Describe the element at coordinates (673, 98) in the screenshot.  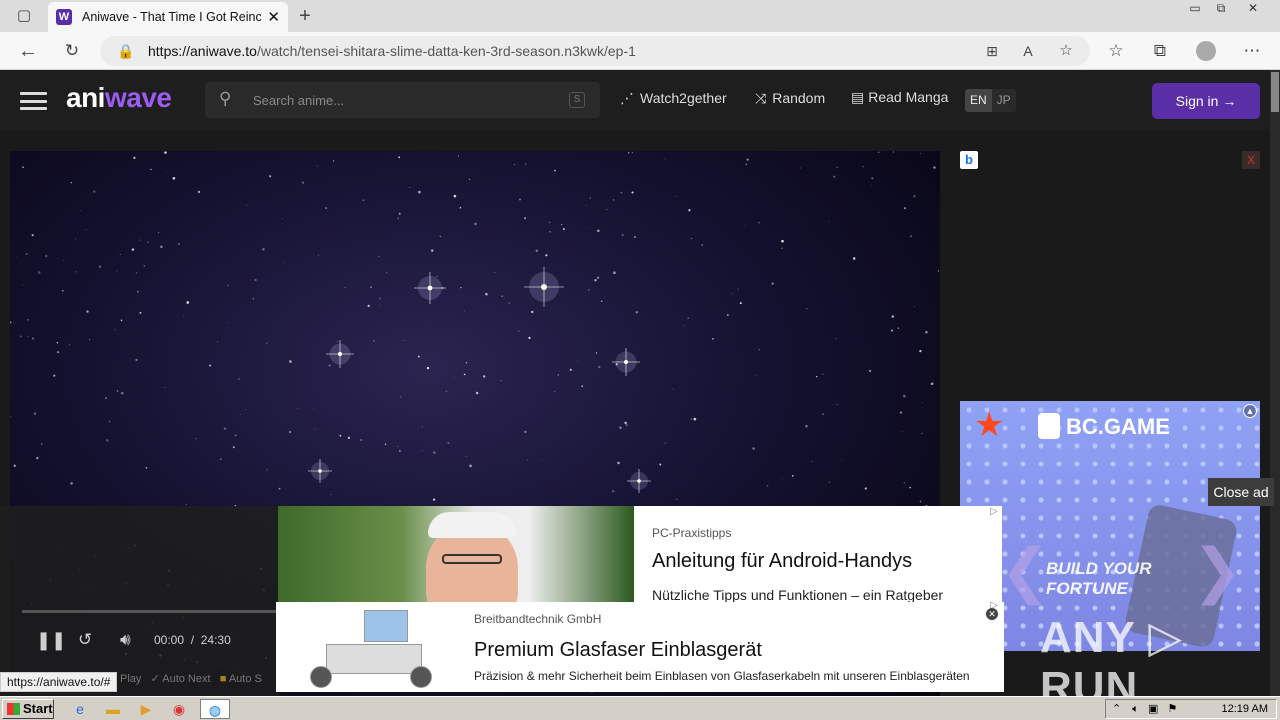
I see `watch2gether-link: ⋰ Watch2gether` at that location.